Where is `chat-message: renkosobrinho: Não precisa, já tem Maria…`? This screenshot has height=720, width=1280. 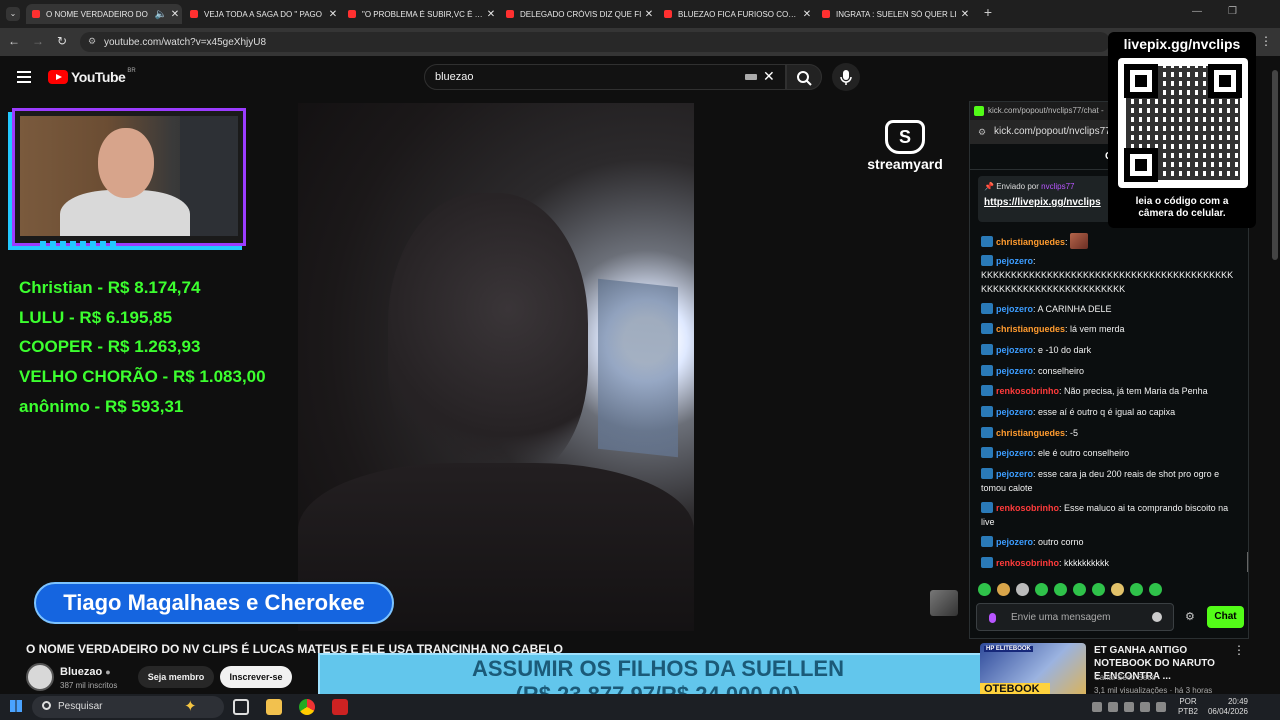
chat-message: renkosobrinho: Não precisa, já tem Maria… is located at coordinates (1108, 391).